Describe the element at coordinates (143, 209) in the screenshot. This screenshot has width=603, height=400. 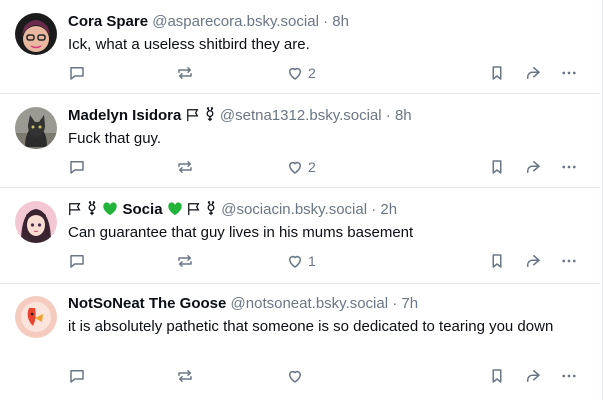
I see `author-name: Socia` at that location.